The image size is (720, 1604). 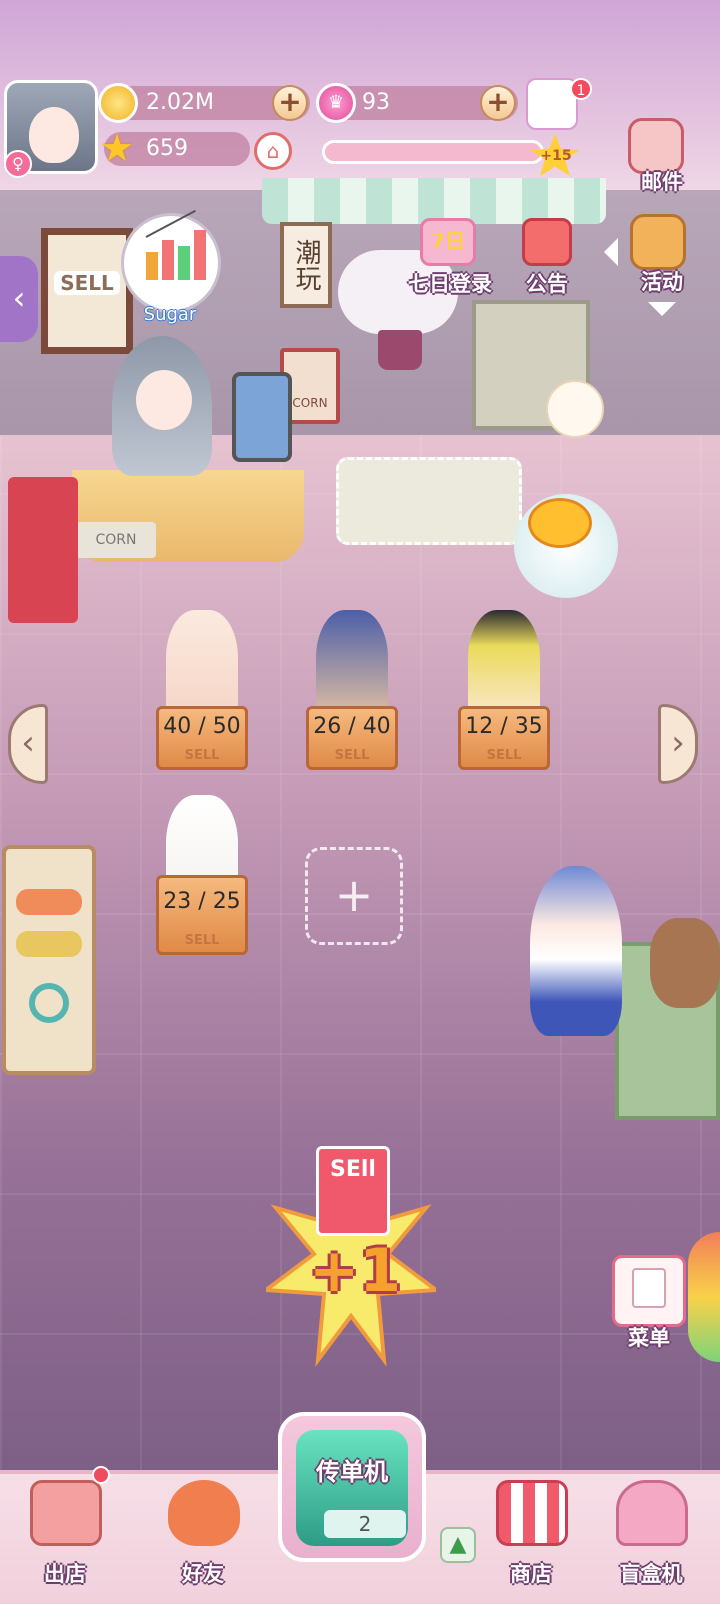 What do you see at coordinates (662, 182) in the screenshot?
I see `mail-label: 邮件` at bounding box center [662, 182].